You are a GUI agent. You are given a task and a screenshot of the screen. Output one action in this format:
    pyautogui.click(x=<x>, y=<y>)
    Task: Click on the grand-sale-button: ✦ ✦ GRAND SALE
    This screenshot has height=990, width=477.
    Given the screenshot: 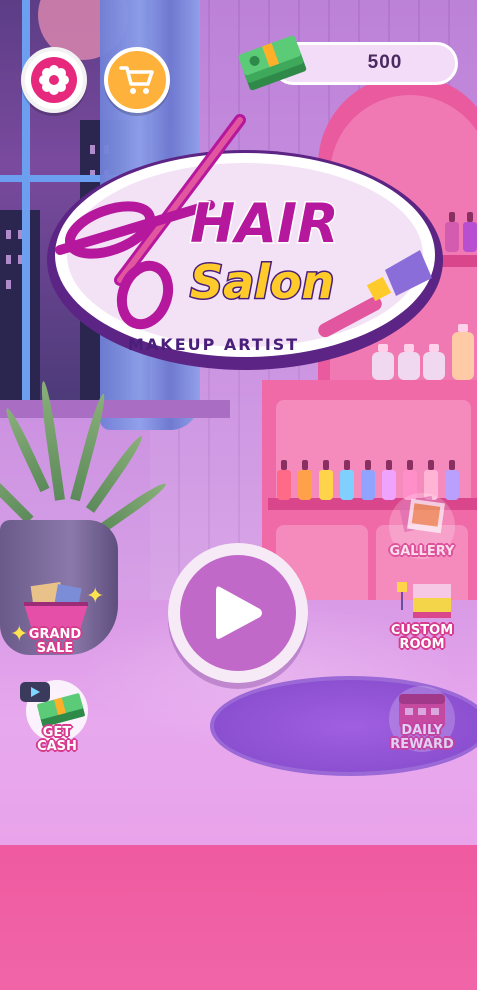 What is the action you would take?
    pyautogui.click(x=57, y=621)
    